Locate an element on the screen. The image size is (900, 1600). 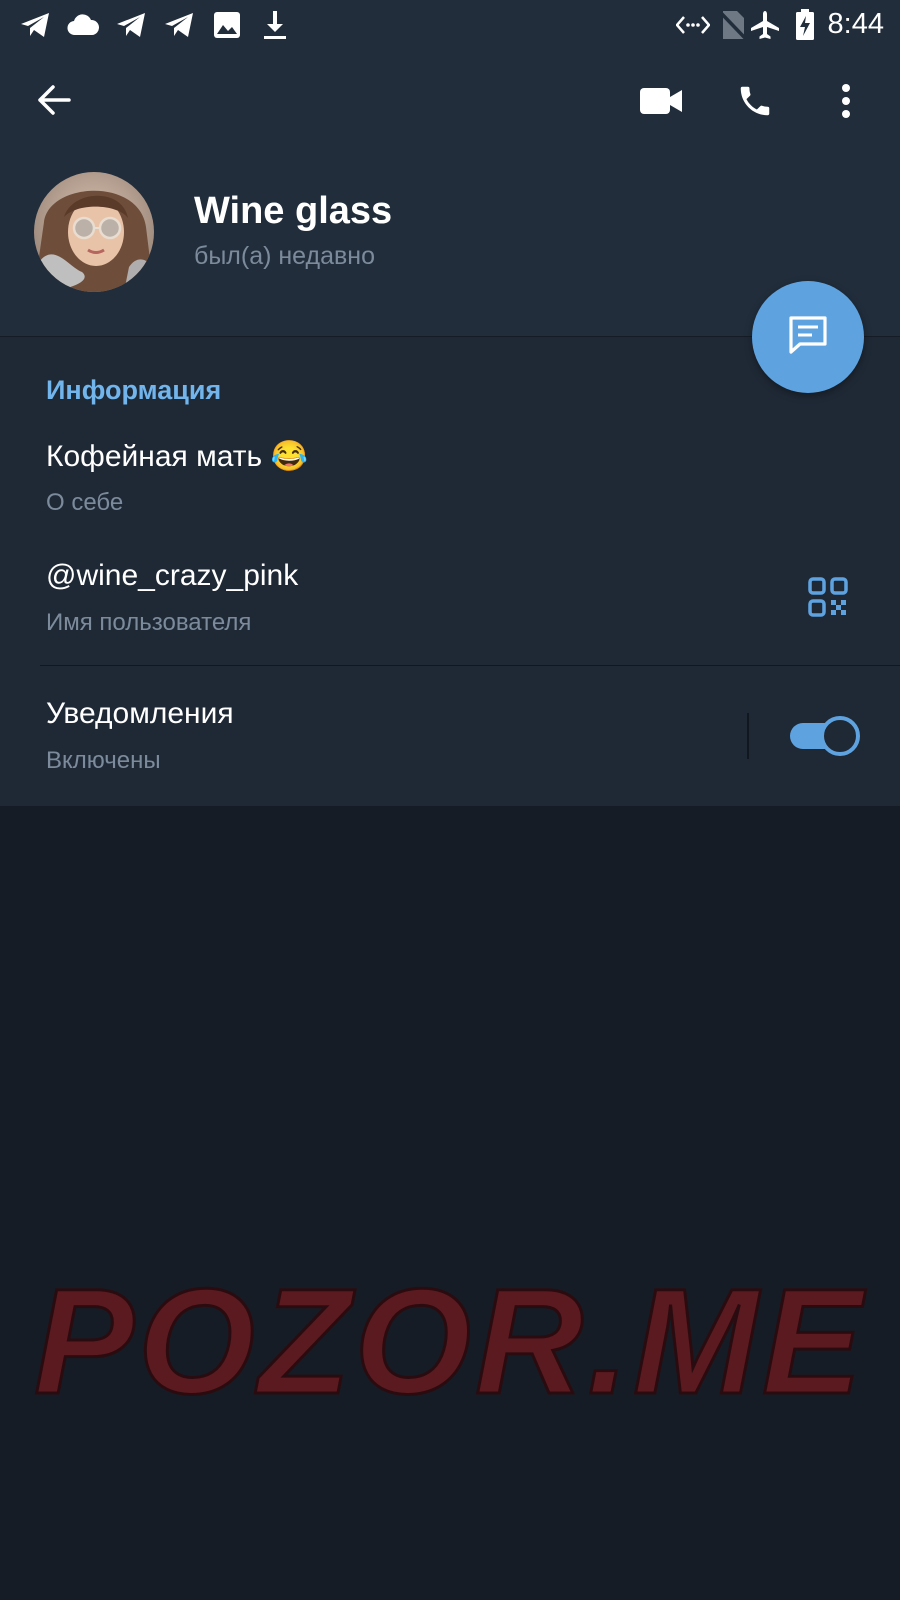
cloud-icon is located at coordinates (83, 25).